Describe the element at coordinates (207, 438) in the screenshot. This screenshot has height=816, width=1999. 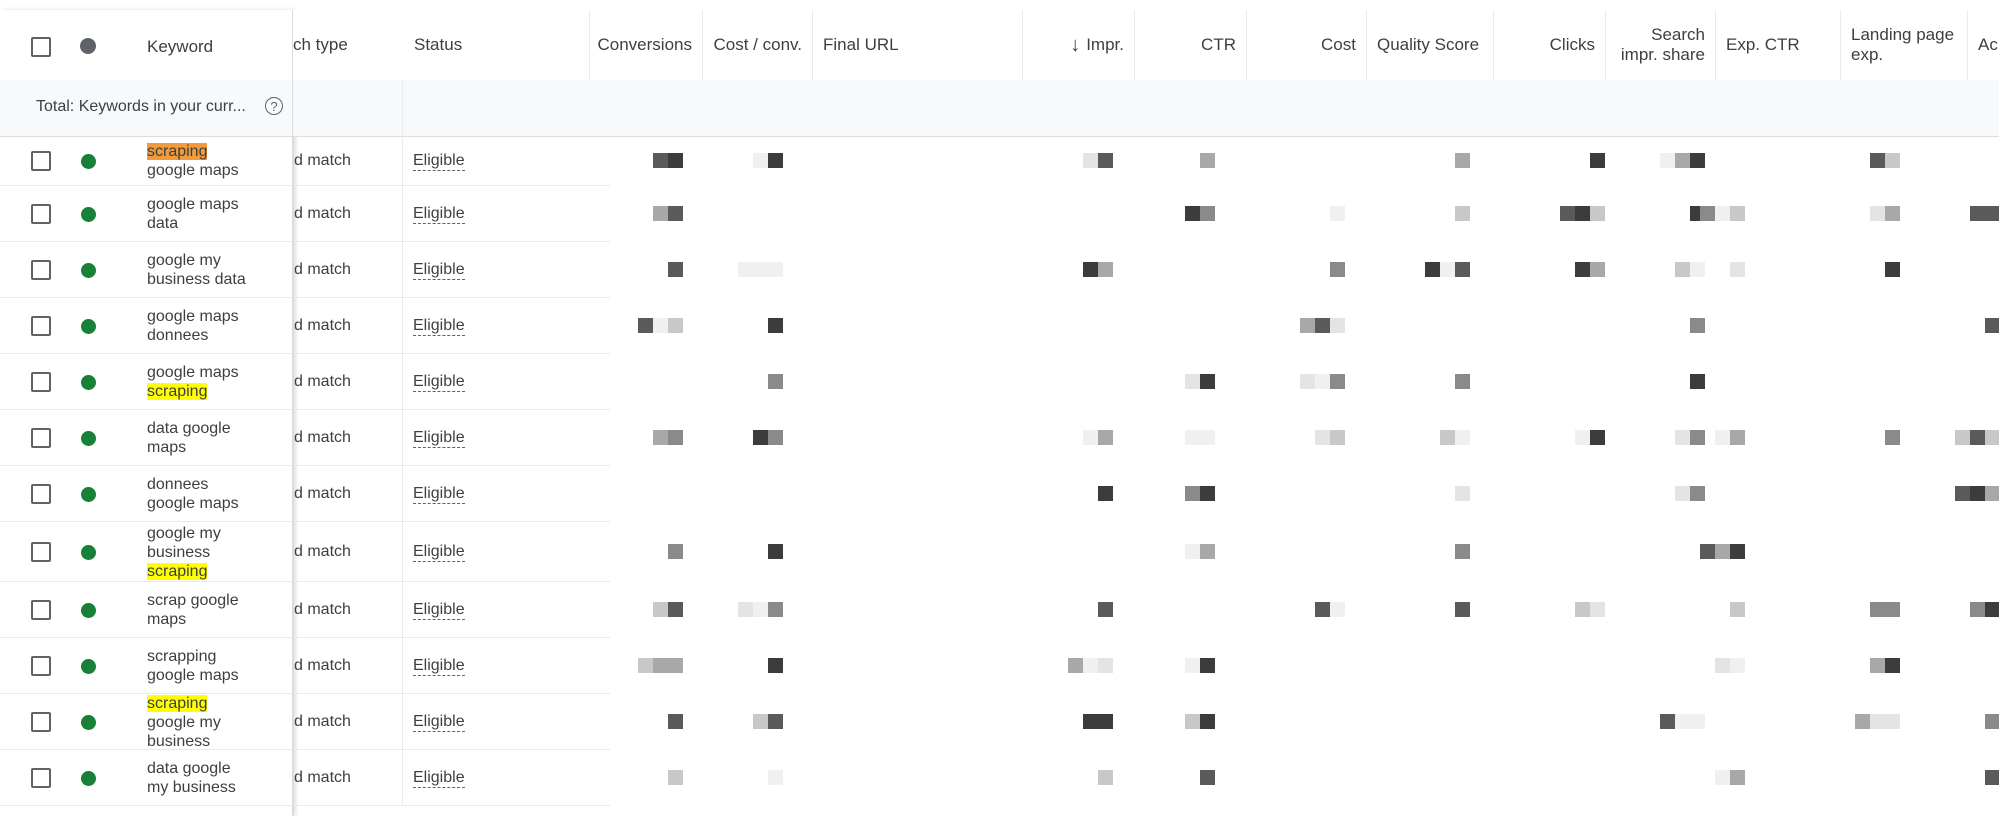
I see `keyword-text: data google maps` at that location.